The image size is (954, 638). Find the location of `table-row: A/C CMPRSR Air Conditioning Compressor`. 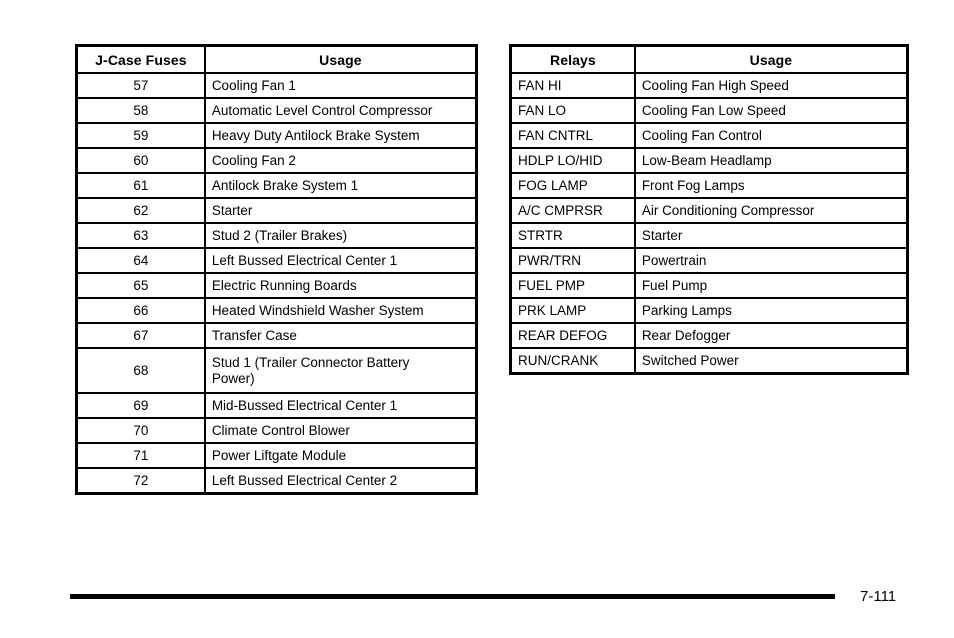

table-row: A/C CMPRSR Air Conditioning Compressor is located at coordinates (709, 210).